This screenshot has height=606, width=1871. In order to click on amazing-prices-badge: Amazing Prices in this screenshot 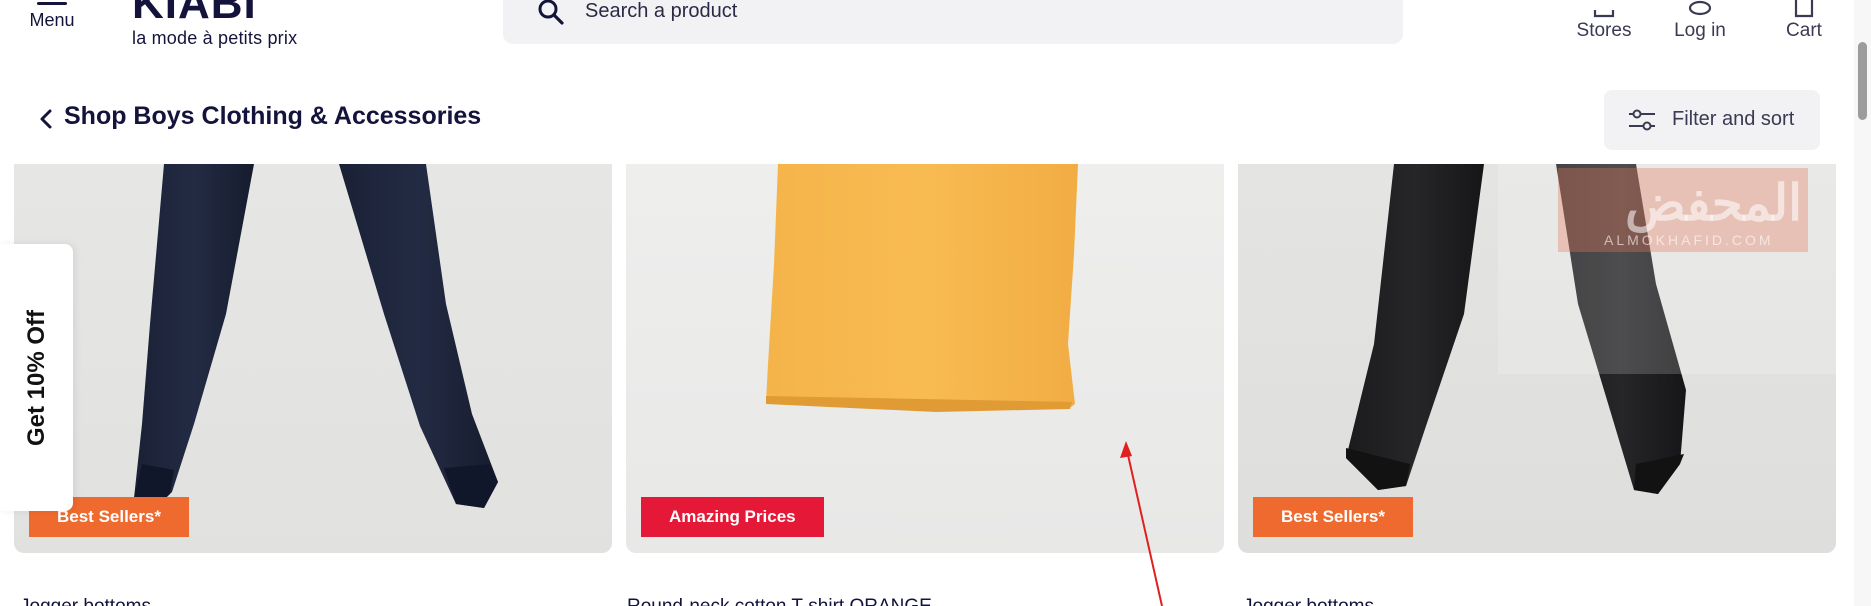, I will do `click(732, 517)`.